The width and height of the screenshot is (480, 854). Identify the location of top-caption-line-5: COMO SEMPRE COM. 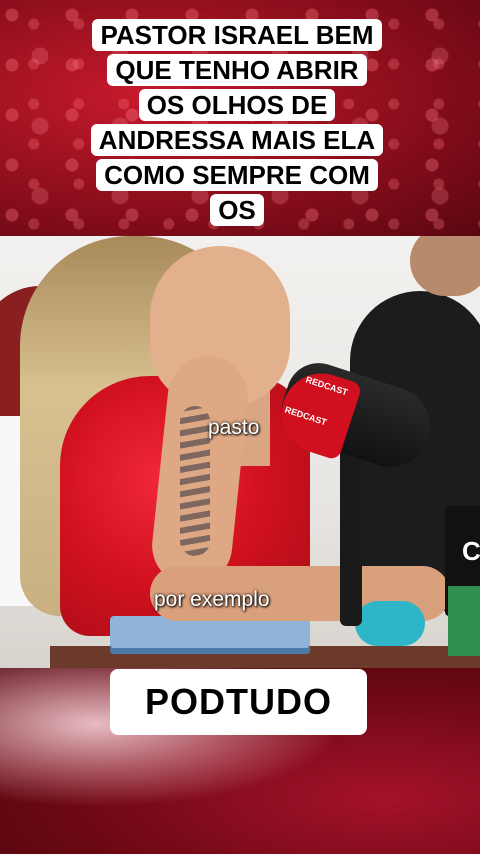
(237, 175).